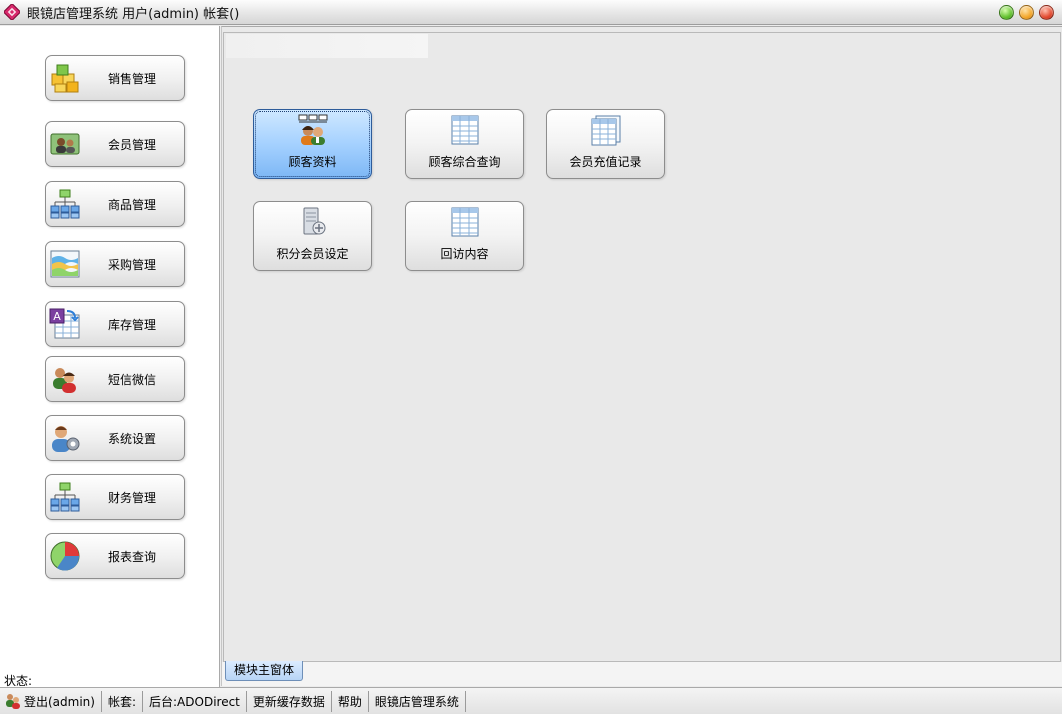 Image resolution: width=1062 pixels, height=714 pixels. Describe the element at coordinates (641, 673) in the screenshot. I see `tab-strip: 模块主窗体` at that location.